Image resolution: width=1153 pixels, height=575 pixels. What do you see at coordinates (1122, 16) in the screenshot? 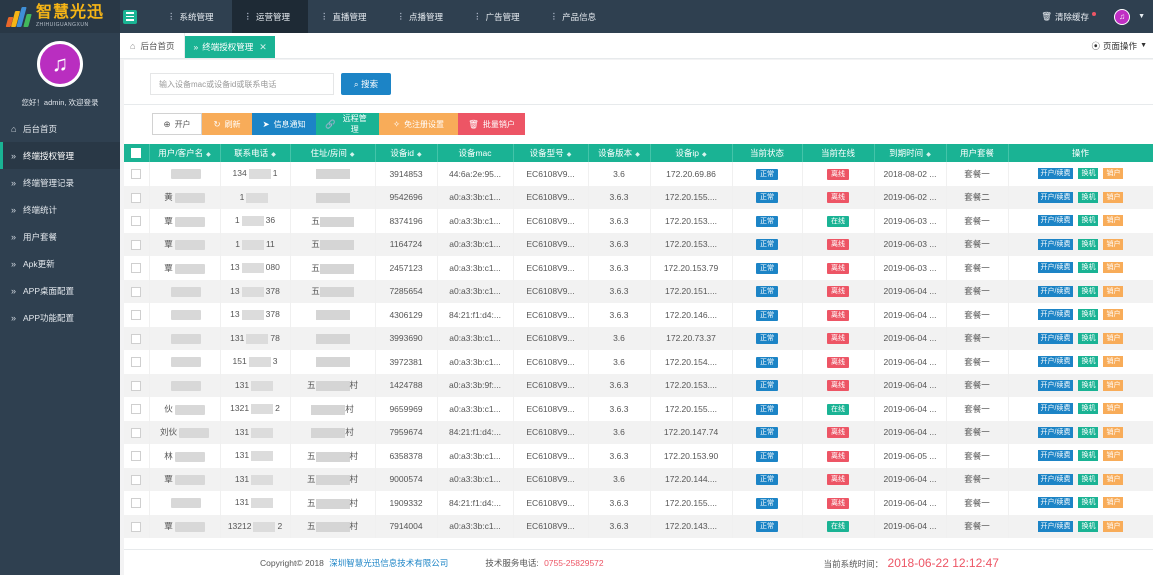
I see `user-avatar-menu: ♫` at bounding box center [1122, 16].